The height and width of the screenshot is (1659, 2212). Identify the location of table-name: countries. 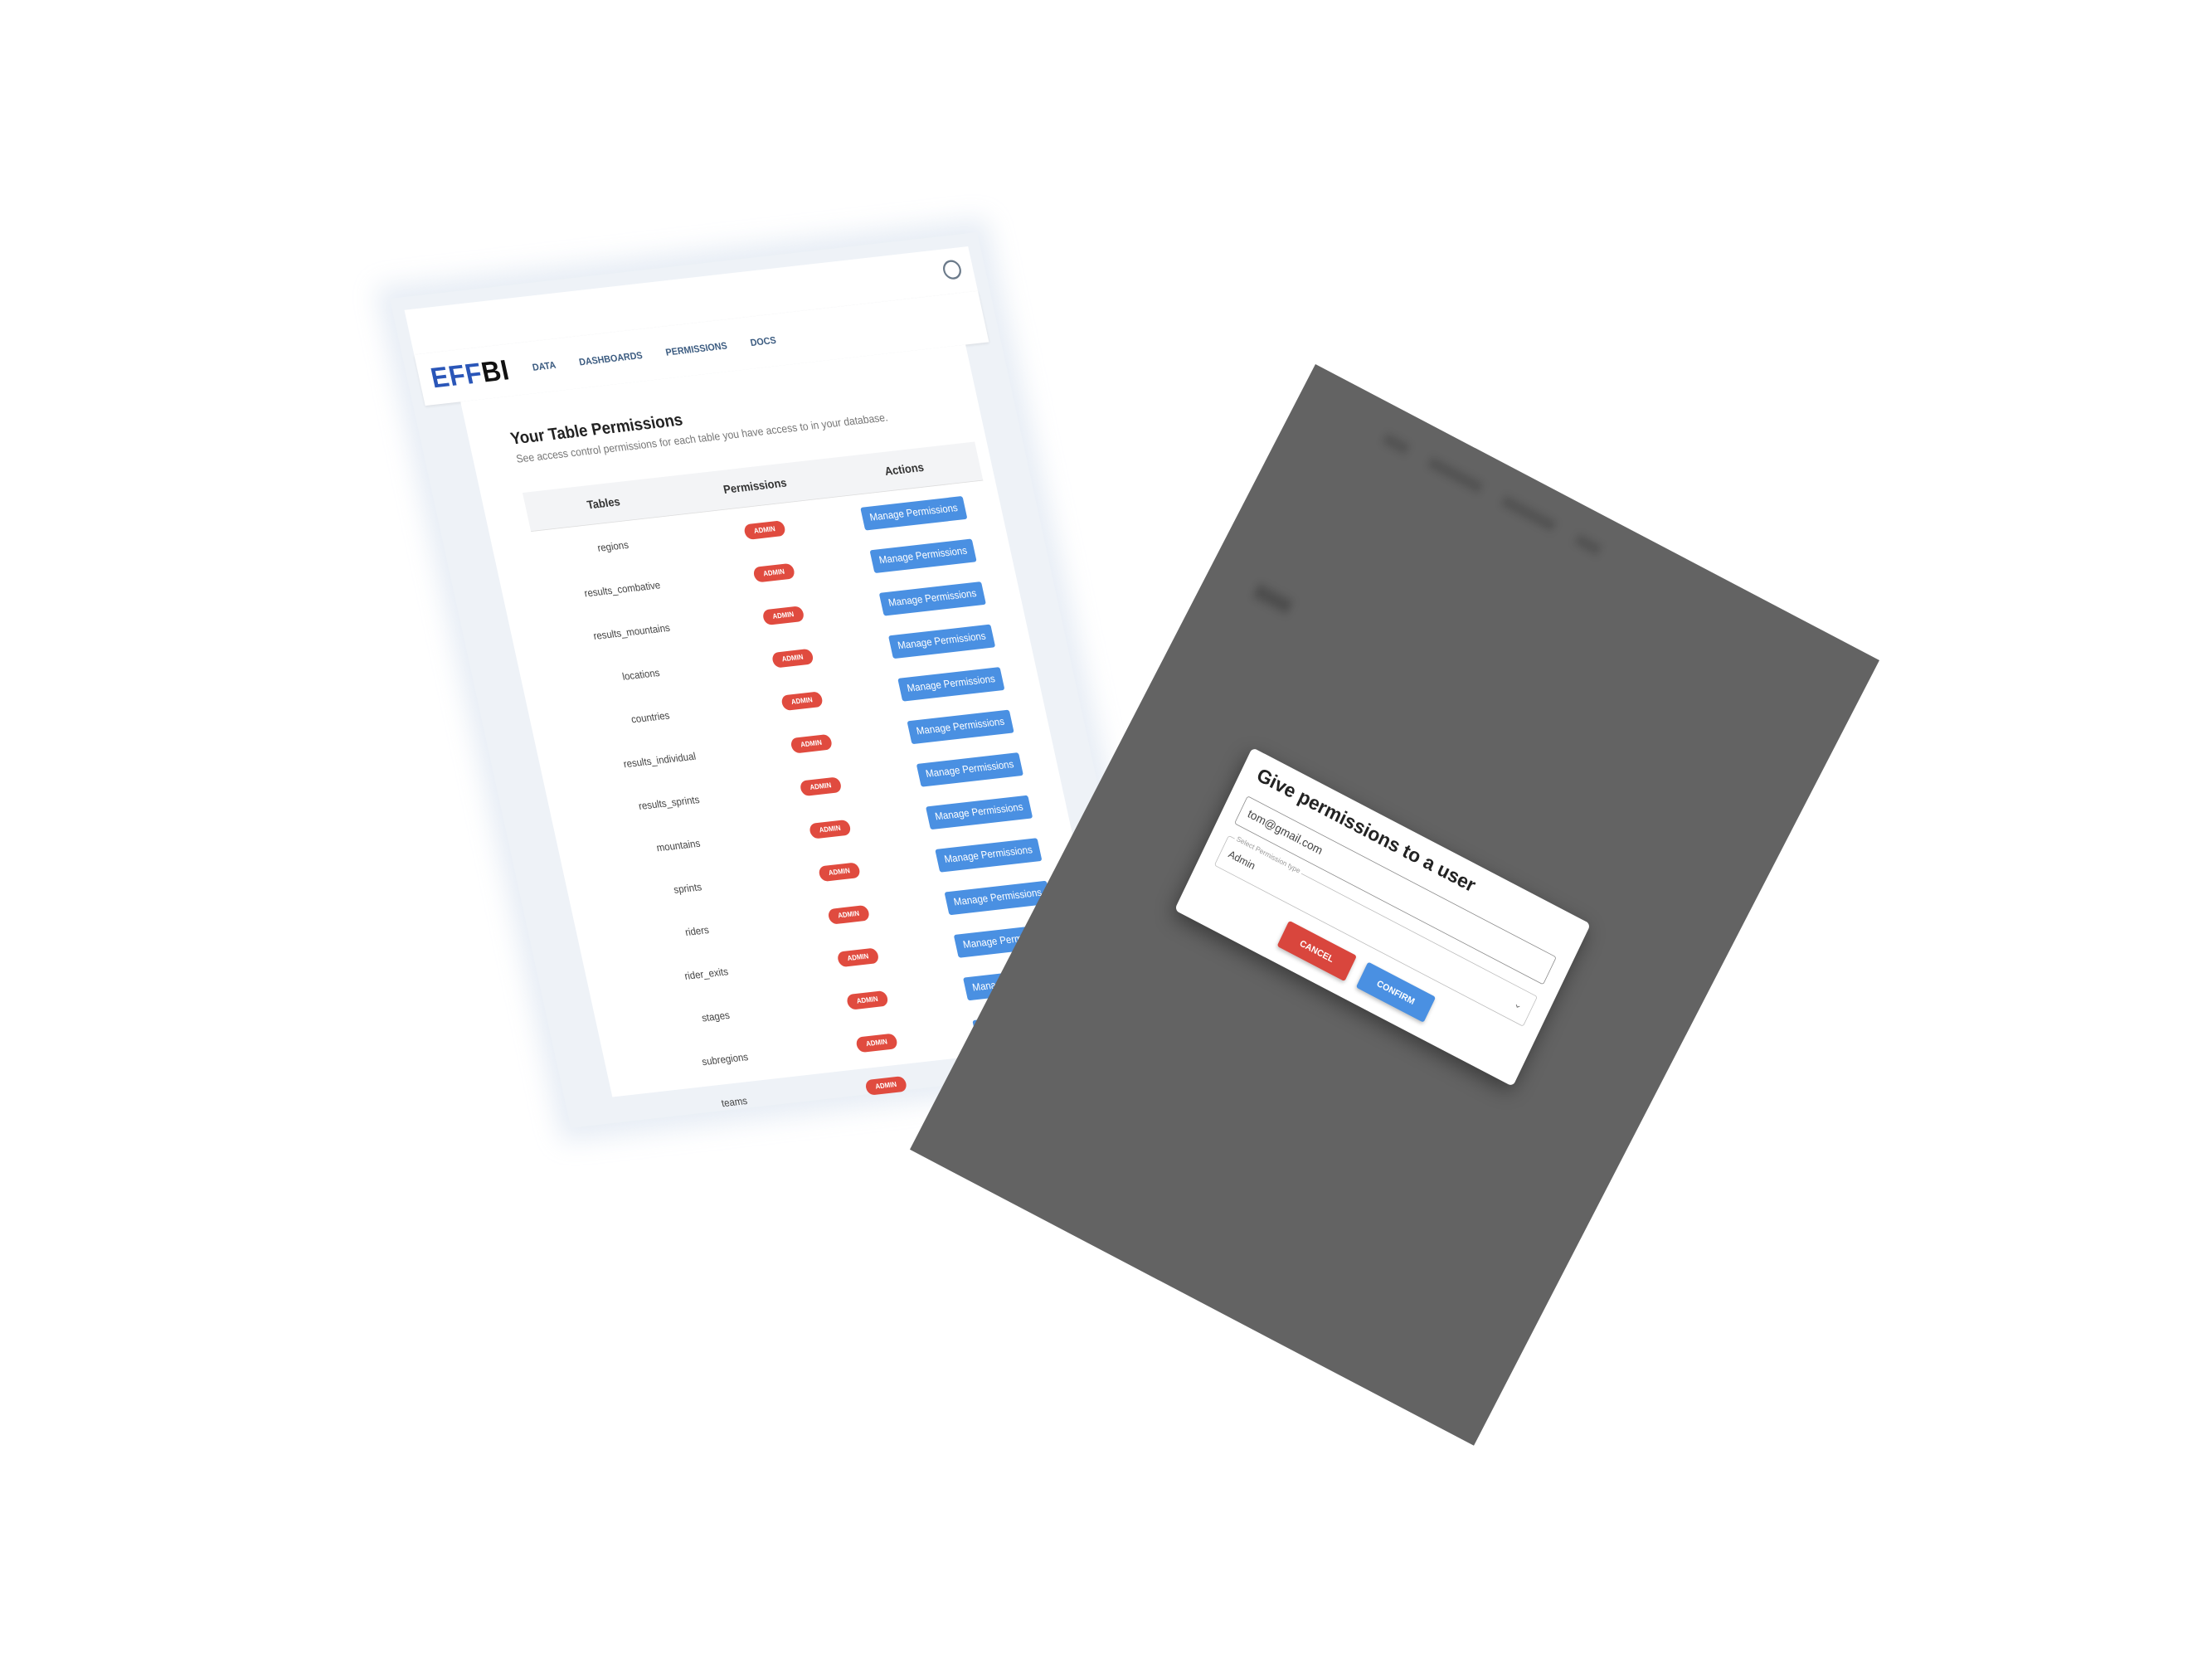
(650, 717).